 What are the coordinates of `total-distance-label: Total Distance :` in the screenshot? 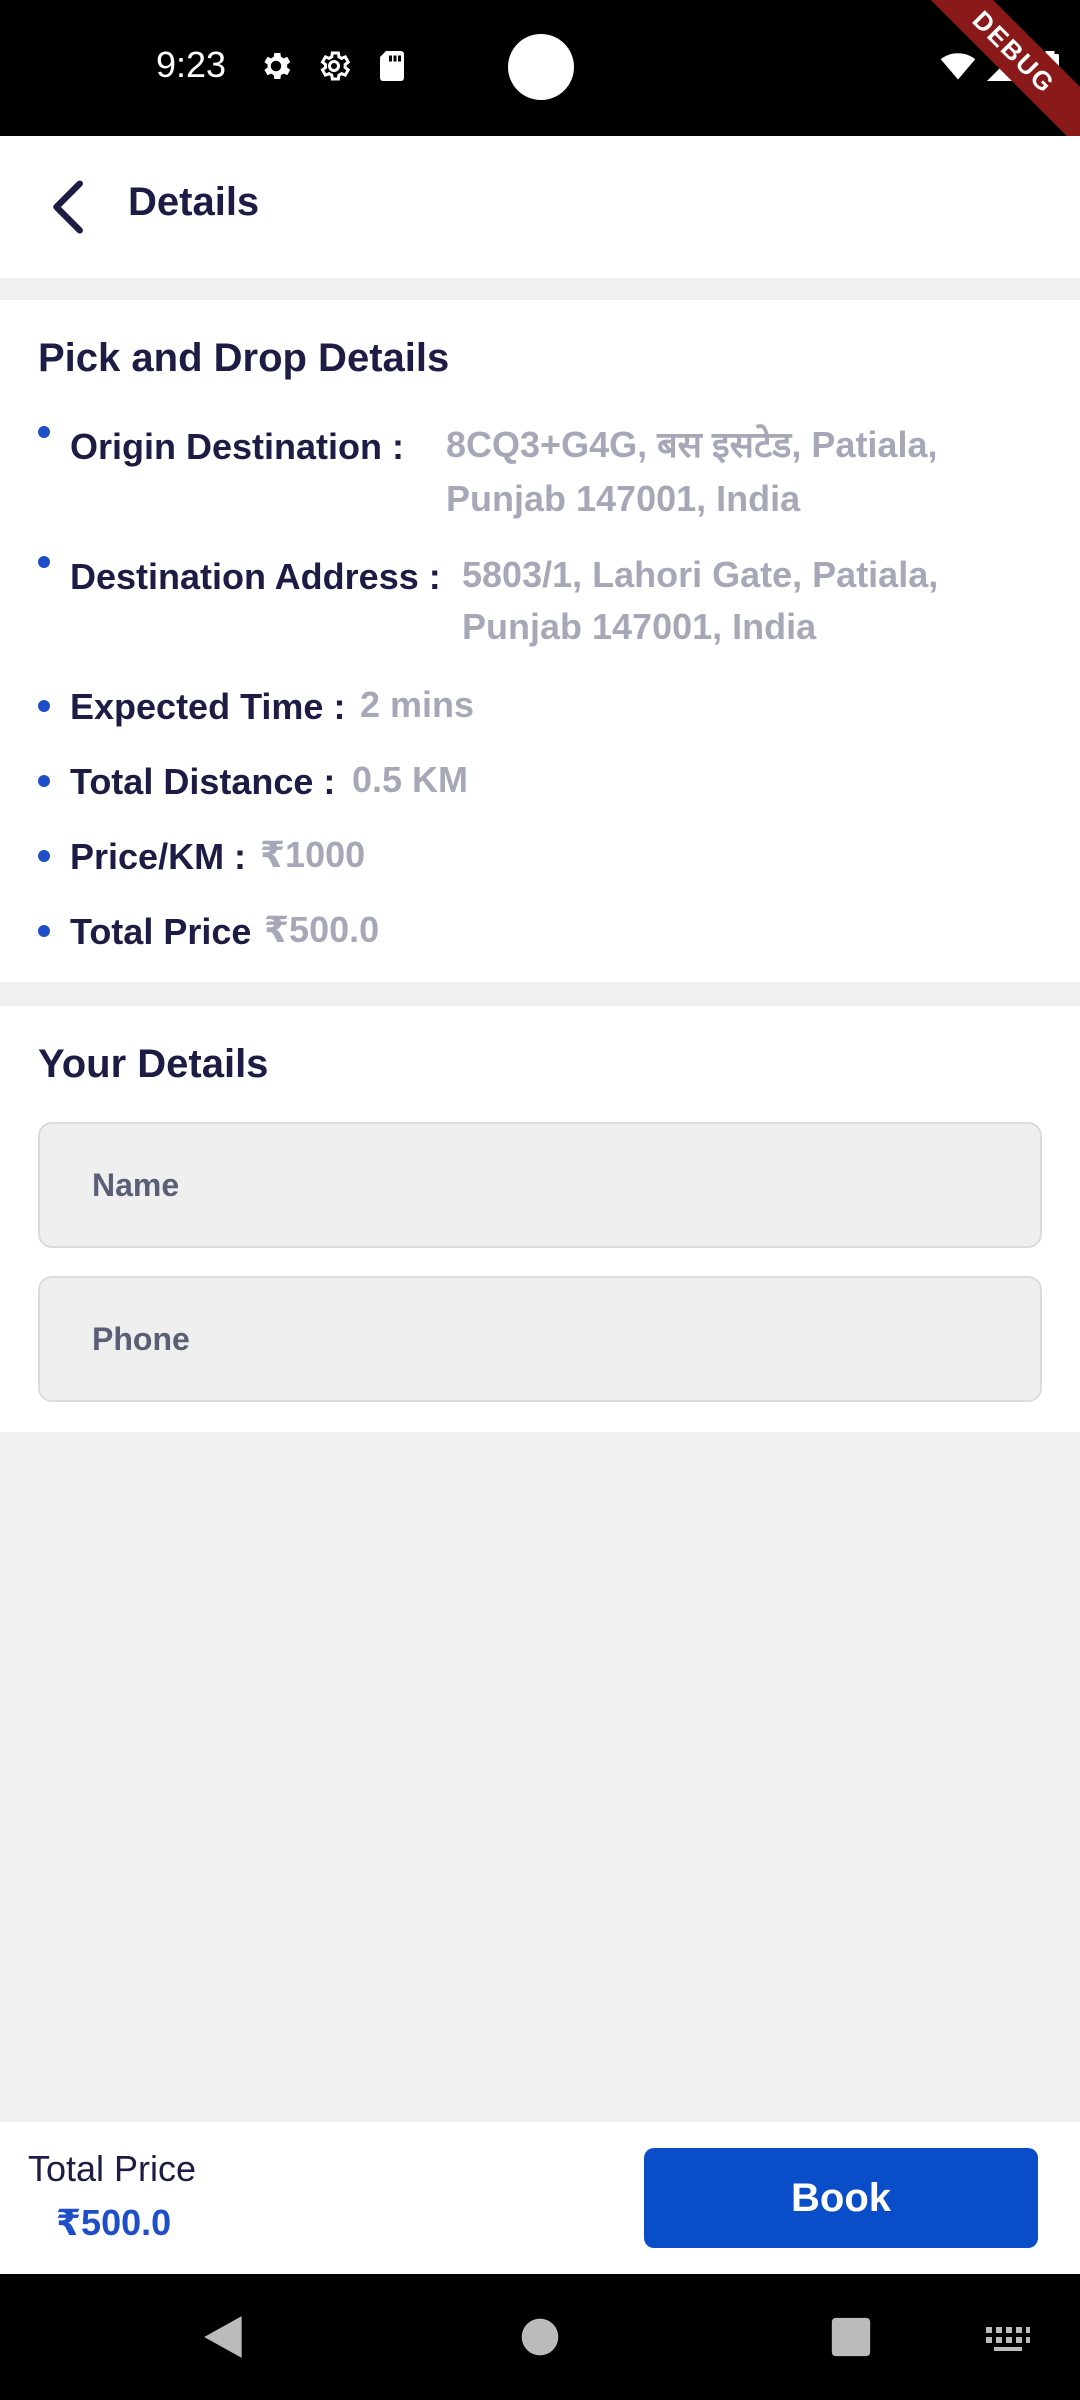 It's located at (203, 781).